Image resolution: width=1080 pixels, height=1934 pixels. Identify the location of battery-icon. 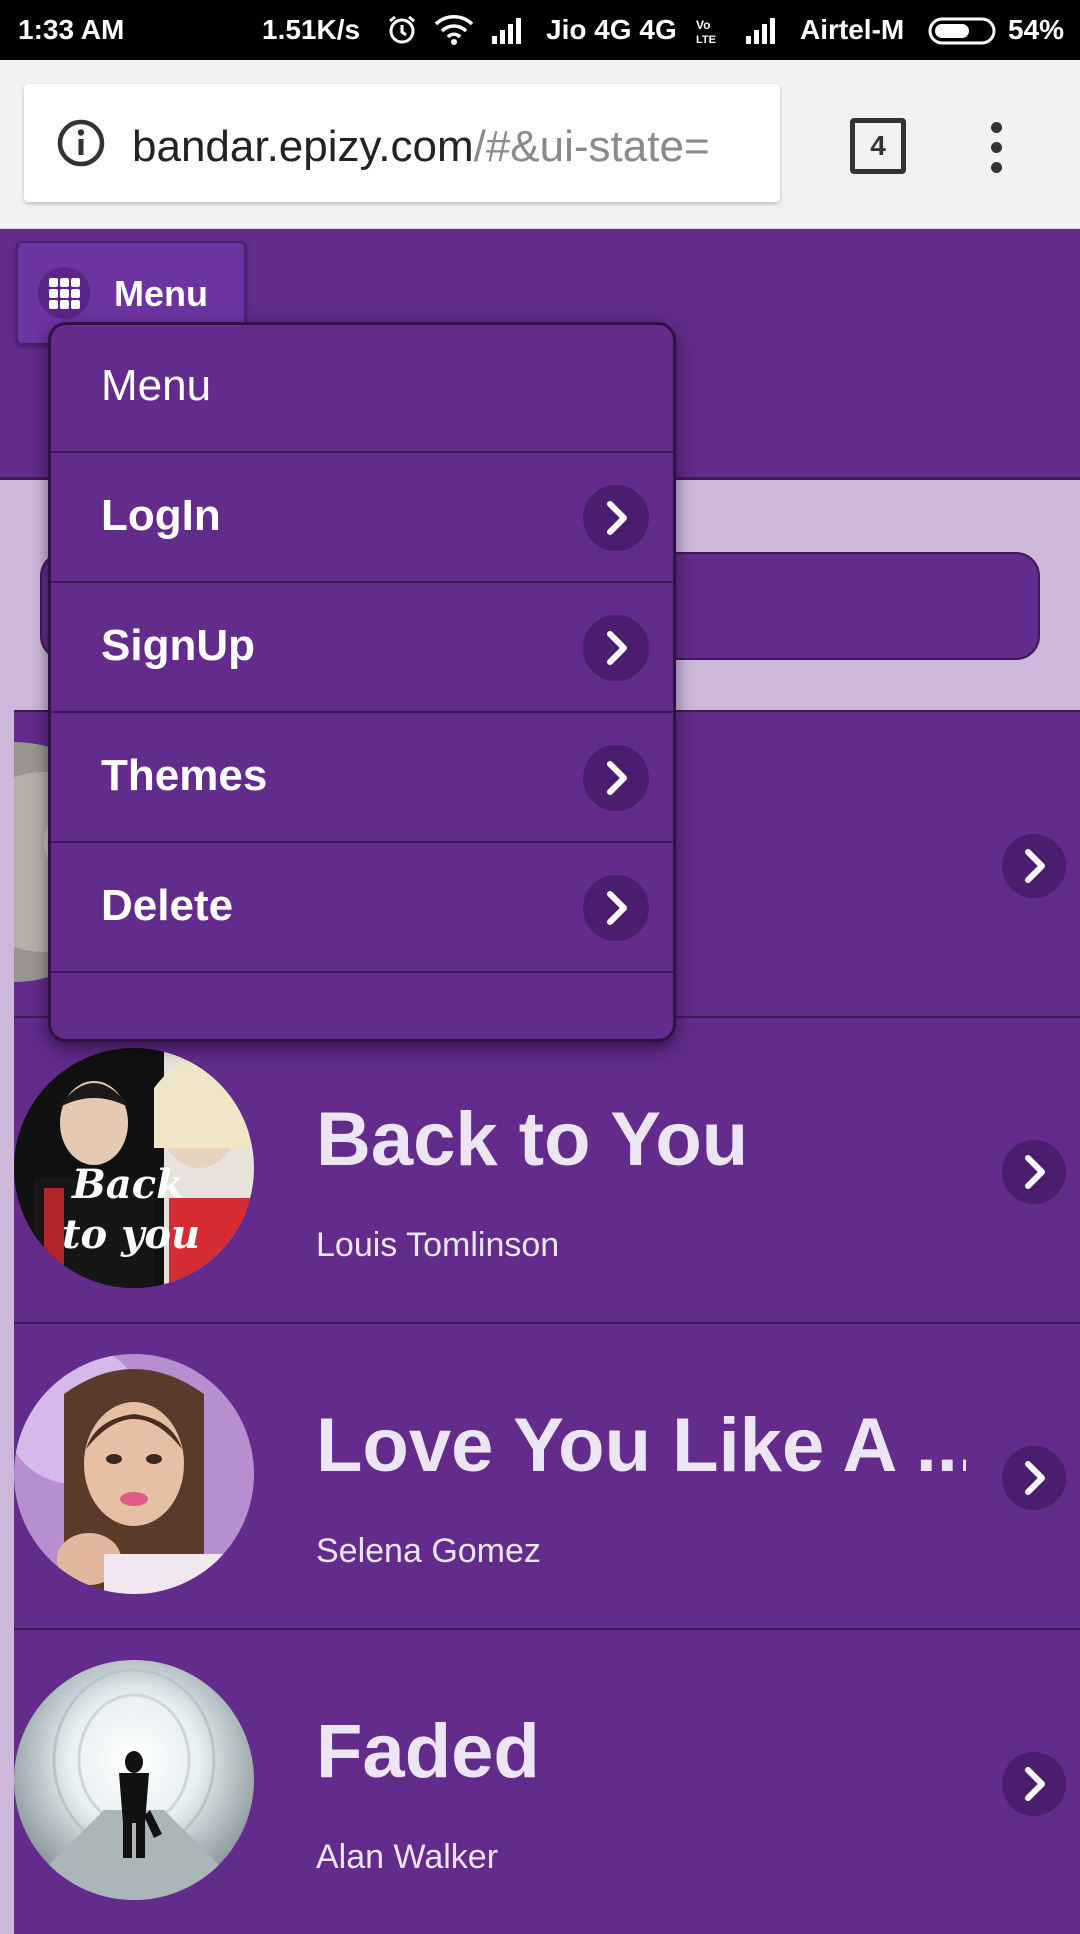
(964, 34).